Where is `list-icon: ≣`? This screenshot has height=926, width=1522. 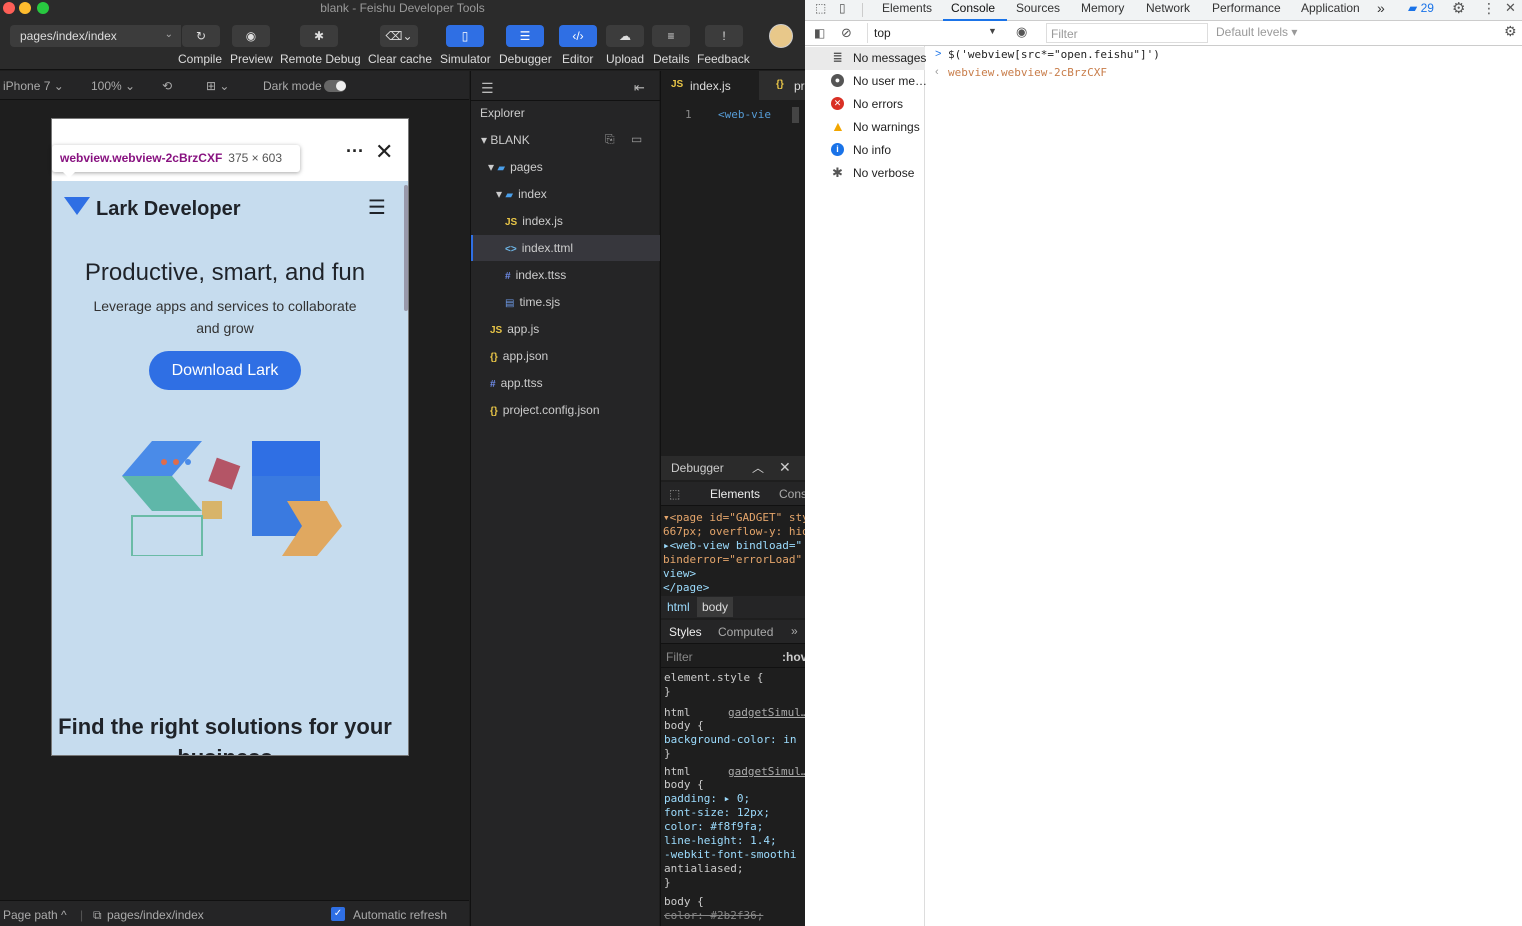
list-icon: ≣ is located at coordinates (837, 57).